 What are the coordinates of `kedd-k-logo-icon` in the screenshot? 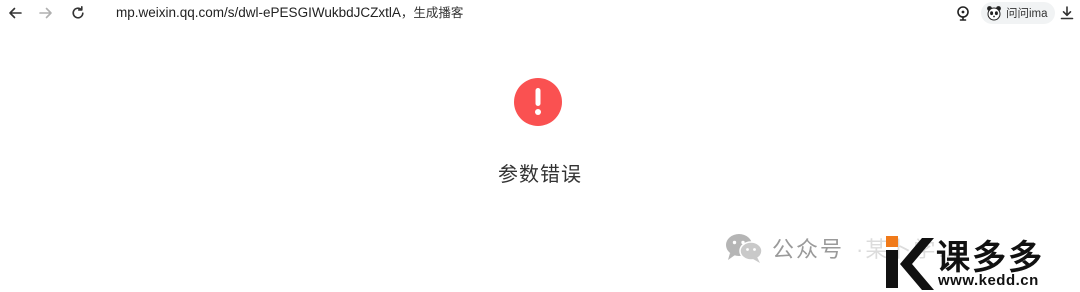 It's located at (910, 263).